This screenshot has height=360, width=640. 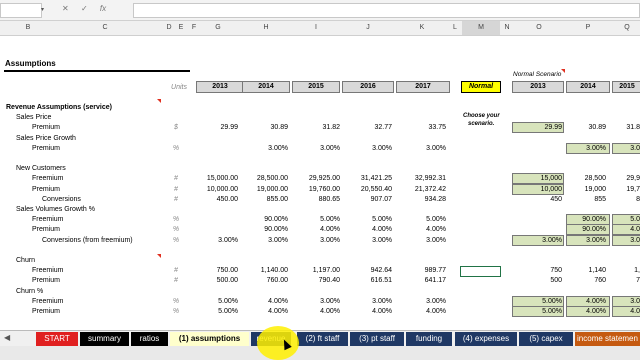 What do you see at coordinates (367, 189) in the screenshot?
I see `value-cell: 20,550.40` at bounding box center [367, 189].